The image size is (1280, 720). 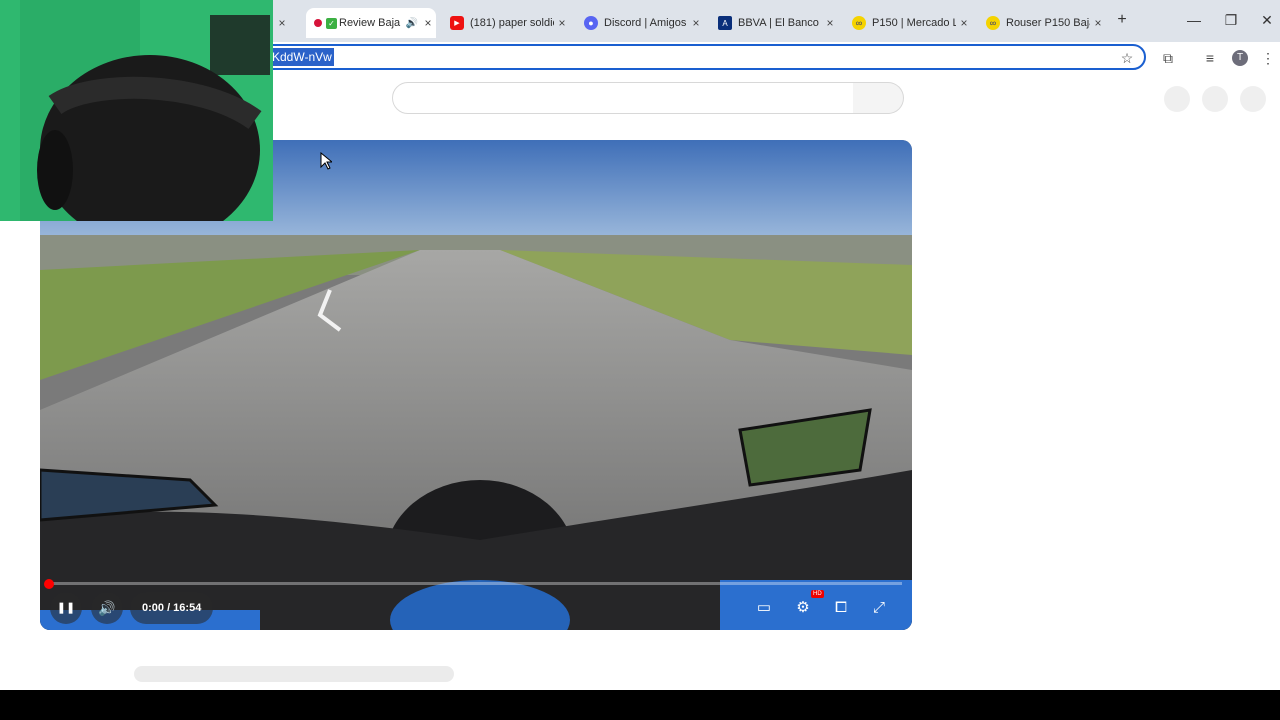 What do you see at coordinates (1048, 23) in the screenshot?
I see `tab-label: Rouser P150 Baja` at bounding box center [1048, 23].